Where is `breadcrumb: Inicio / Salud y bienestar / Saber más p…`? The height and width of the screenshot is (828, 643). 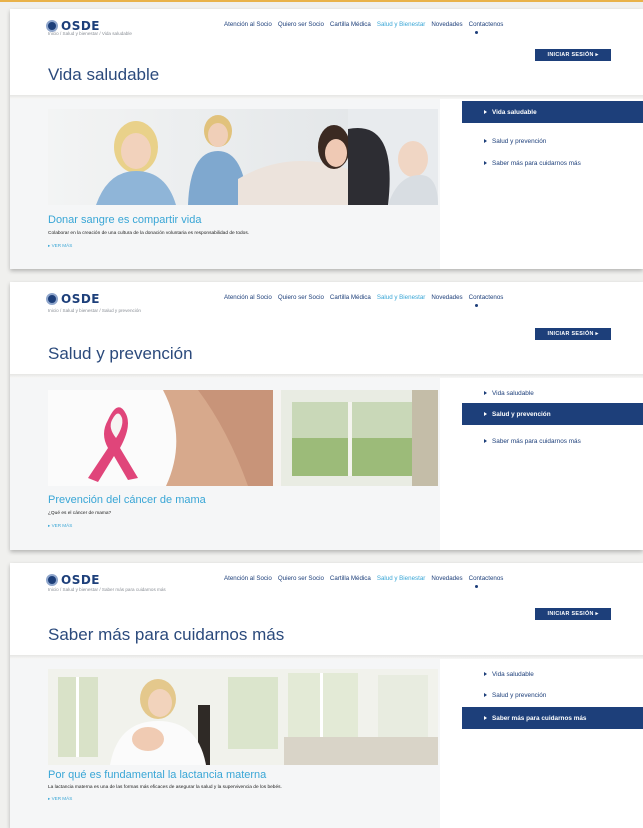 breadcrumb: Inicio / Salud y bienestar / Saber más p… is located at coordinates (107, 589).